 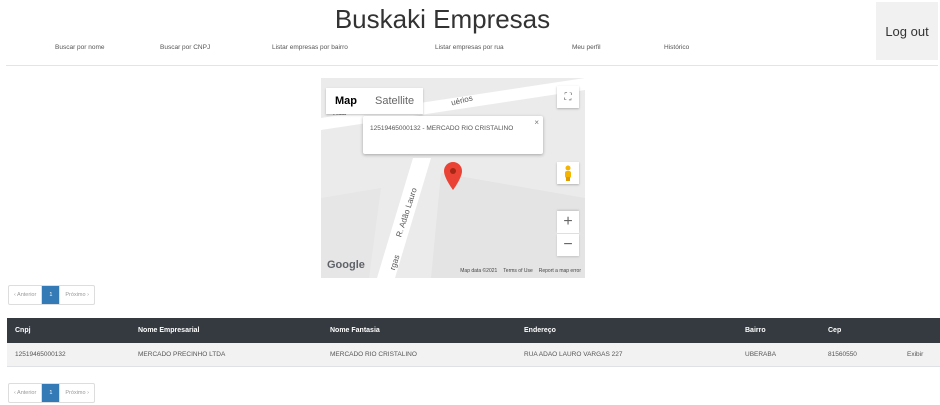 I want to click on nav-buscar-nome: Buscar por nome, so click(x=80, y=47).